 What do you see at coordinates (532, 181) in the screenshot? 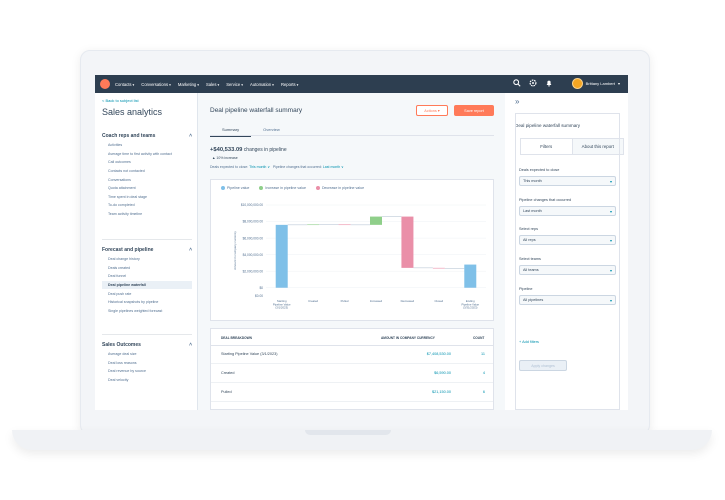
I see `filter-value: This month` at bounding box center [532, 181].